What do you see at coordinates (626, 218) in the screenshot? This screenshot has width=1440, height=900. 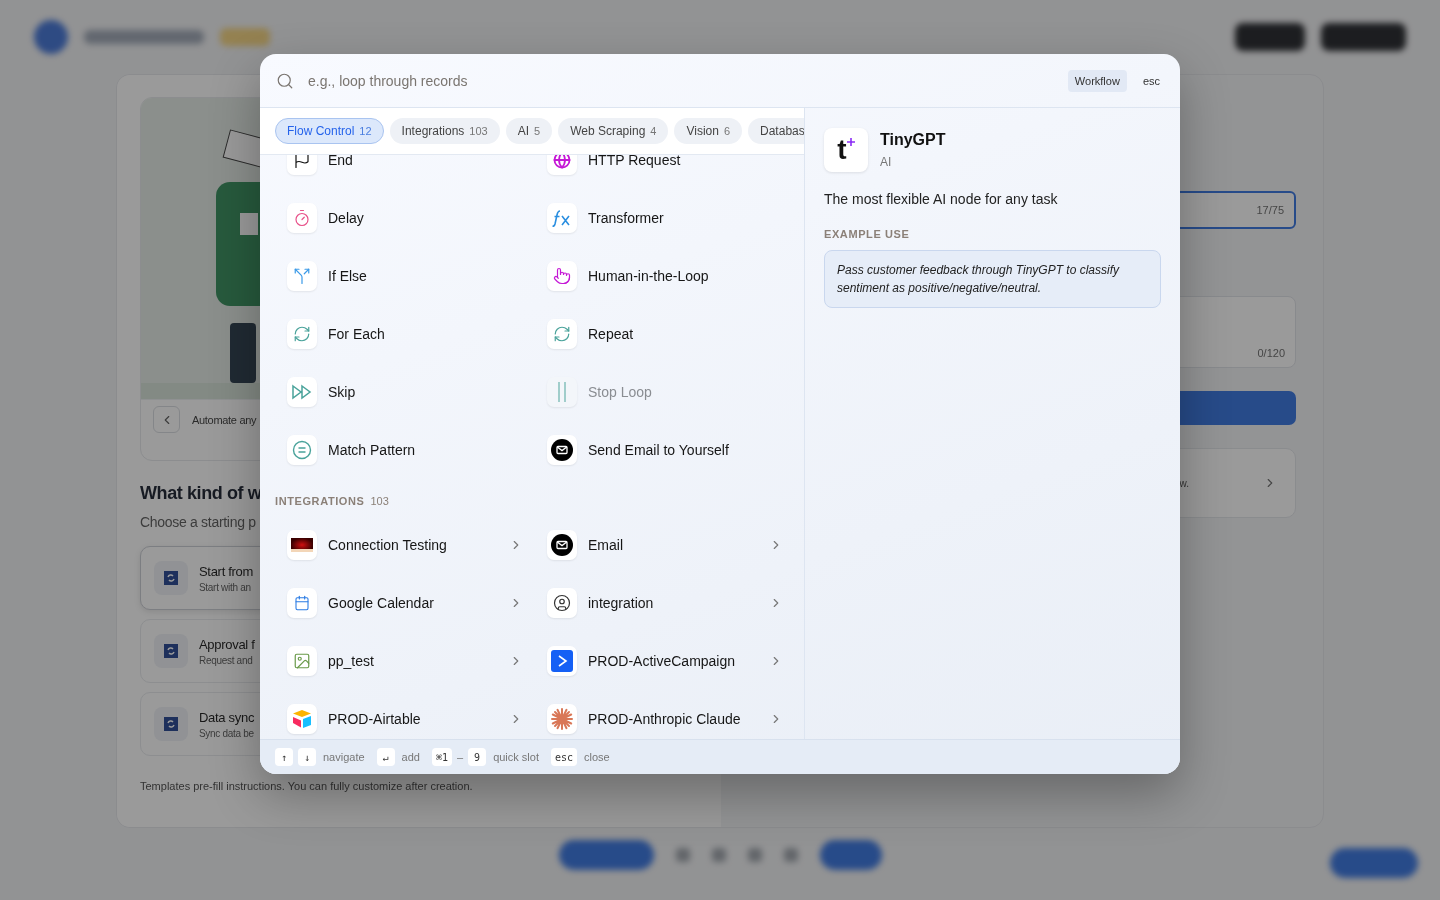 I see `node-label: Transformer` at bounding box center [626, 218].